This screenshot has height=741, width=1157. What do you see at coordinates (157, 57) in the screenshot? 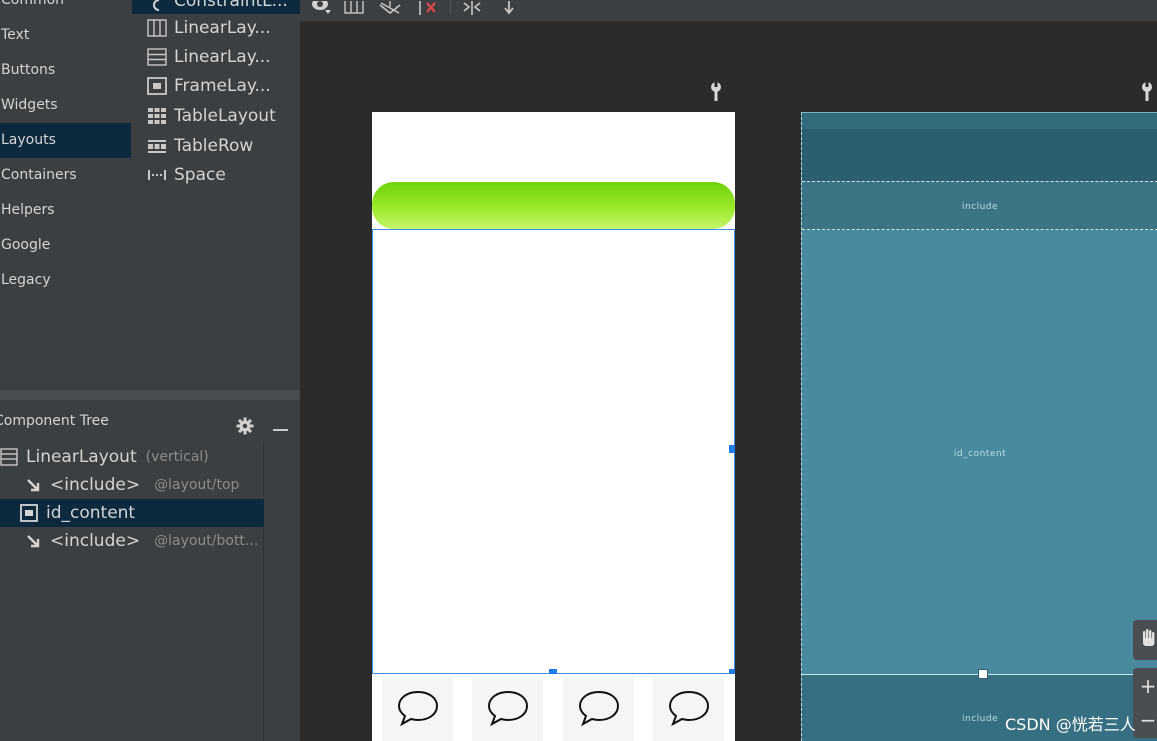
I see `linear-layout-vertical-icon` at bounding box center [157, 57].